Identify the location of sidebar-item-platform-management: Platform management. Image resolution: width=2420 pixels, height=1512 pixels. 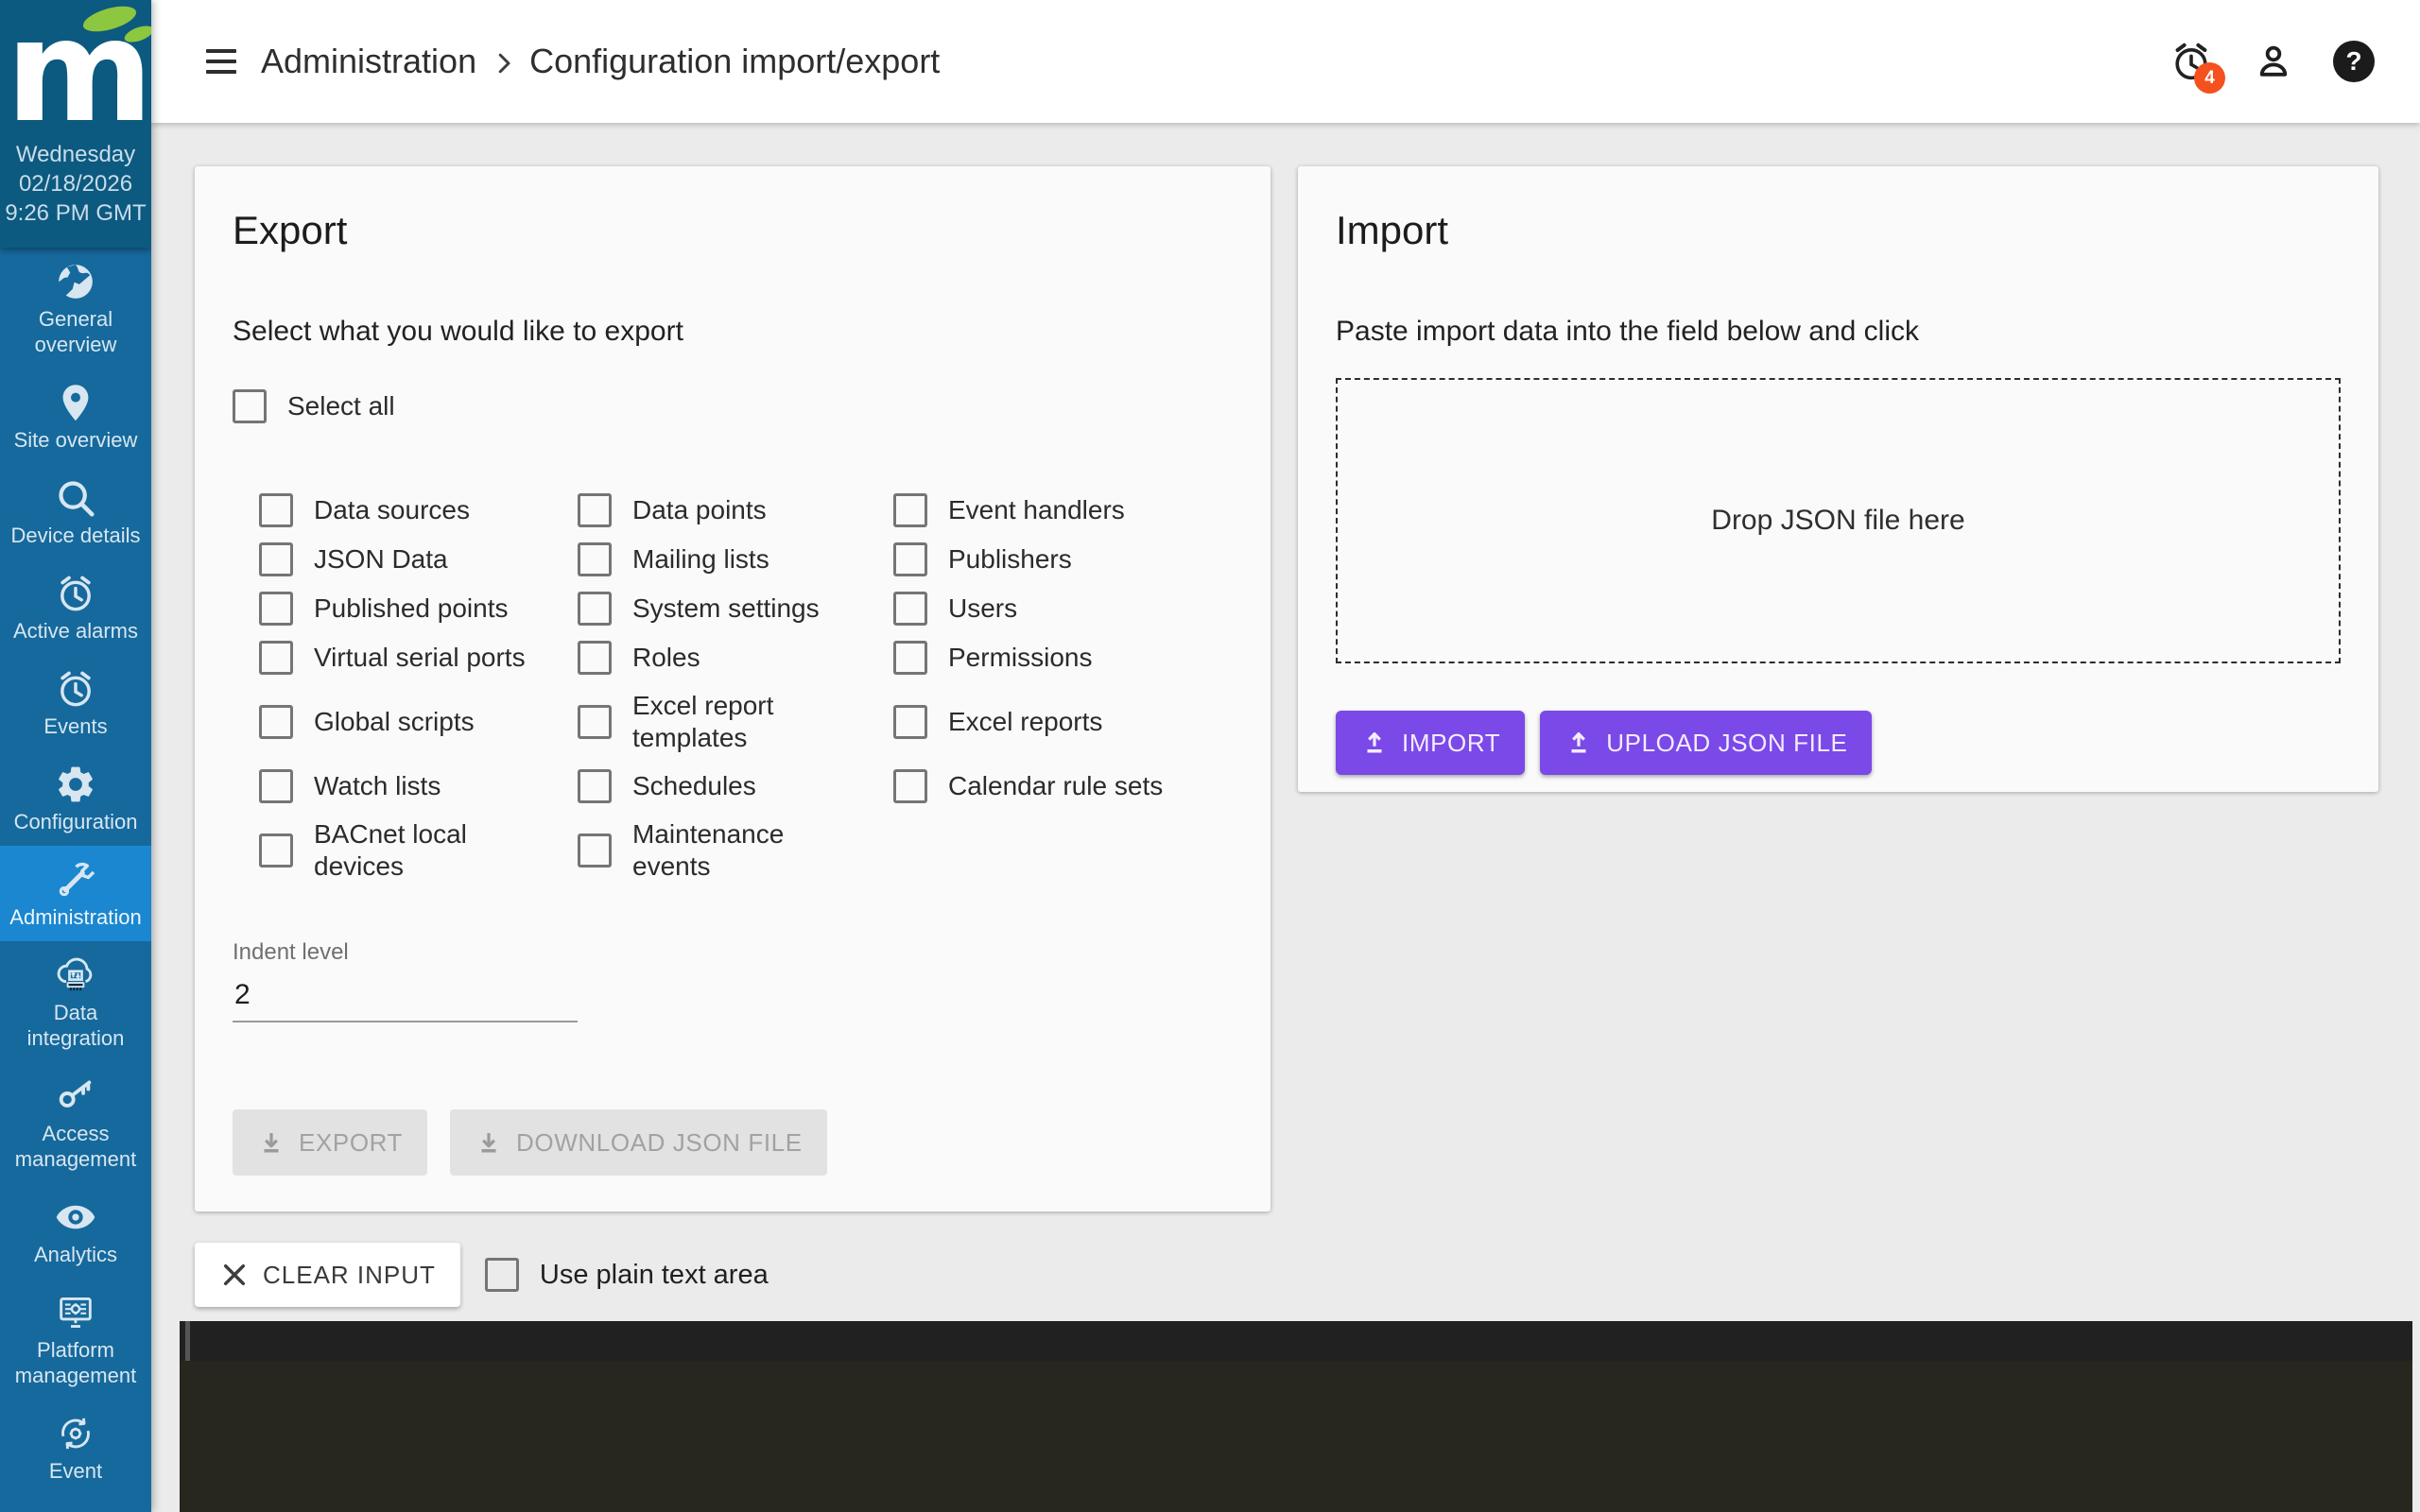
(75, 1339).